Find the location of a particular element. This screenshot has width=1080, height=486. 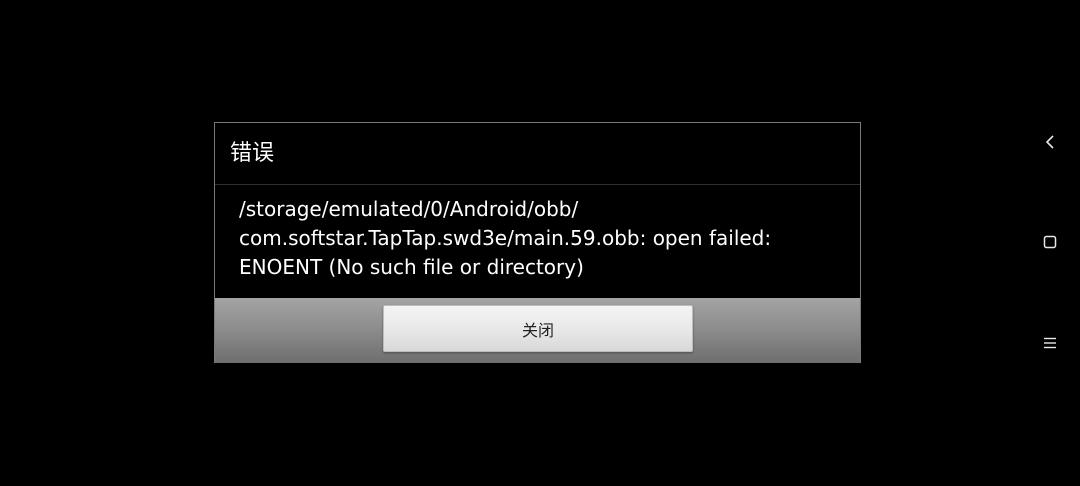

menu-button is located at coordinates (1050, 343).